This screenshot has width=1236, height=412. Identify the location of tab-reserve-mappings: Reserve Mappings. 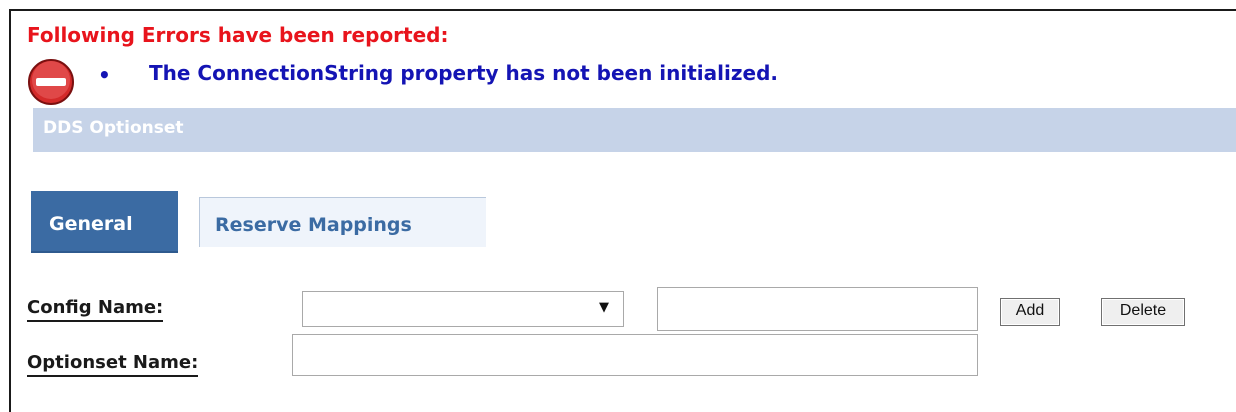
(342, 222).